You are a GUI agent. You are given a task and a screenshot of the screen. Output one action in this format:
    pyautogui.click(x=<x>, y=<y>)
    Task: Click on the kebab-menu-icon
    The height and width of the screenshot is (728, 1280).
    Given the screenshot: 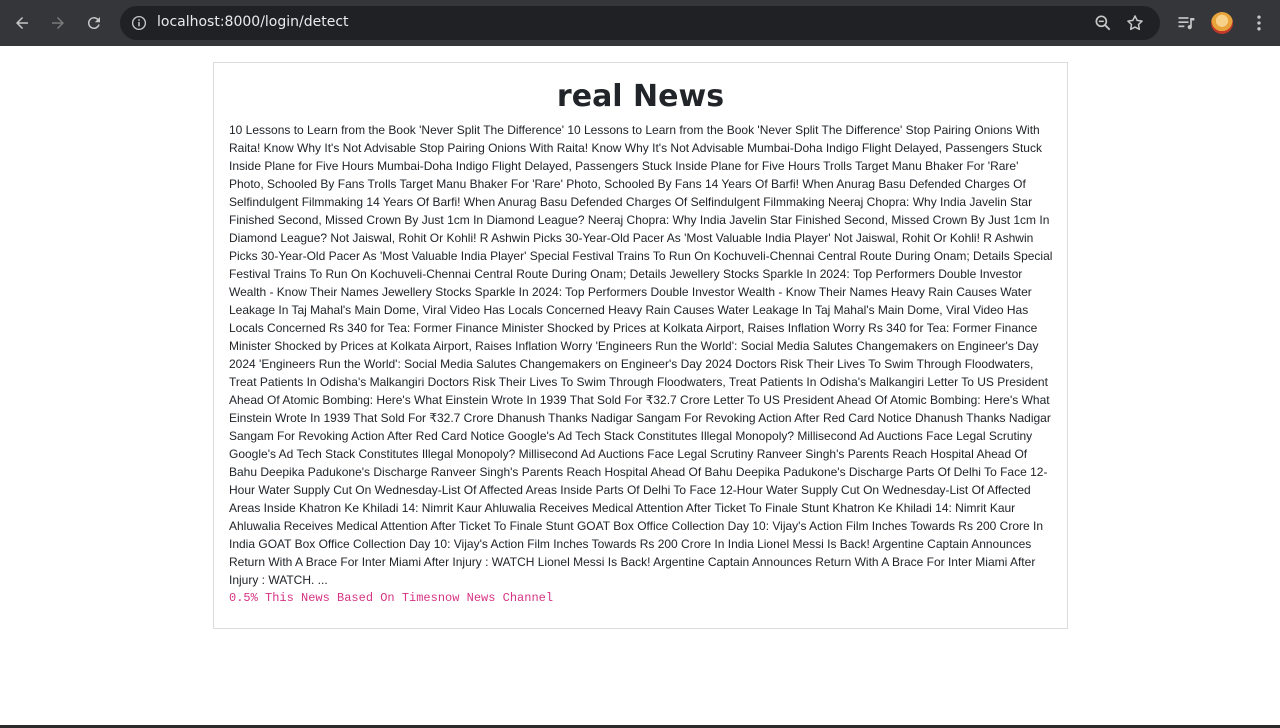 What is the action you would take?
    pyautogui.click(x=1259, y=23)
    